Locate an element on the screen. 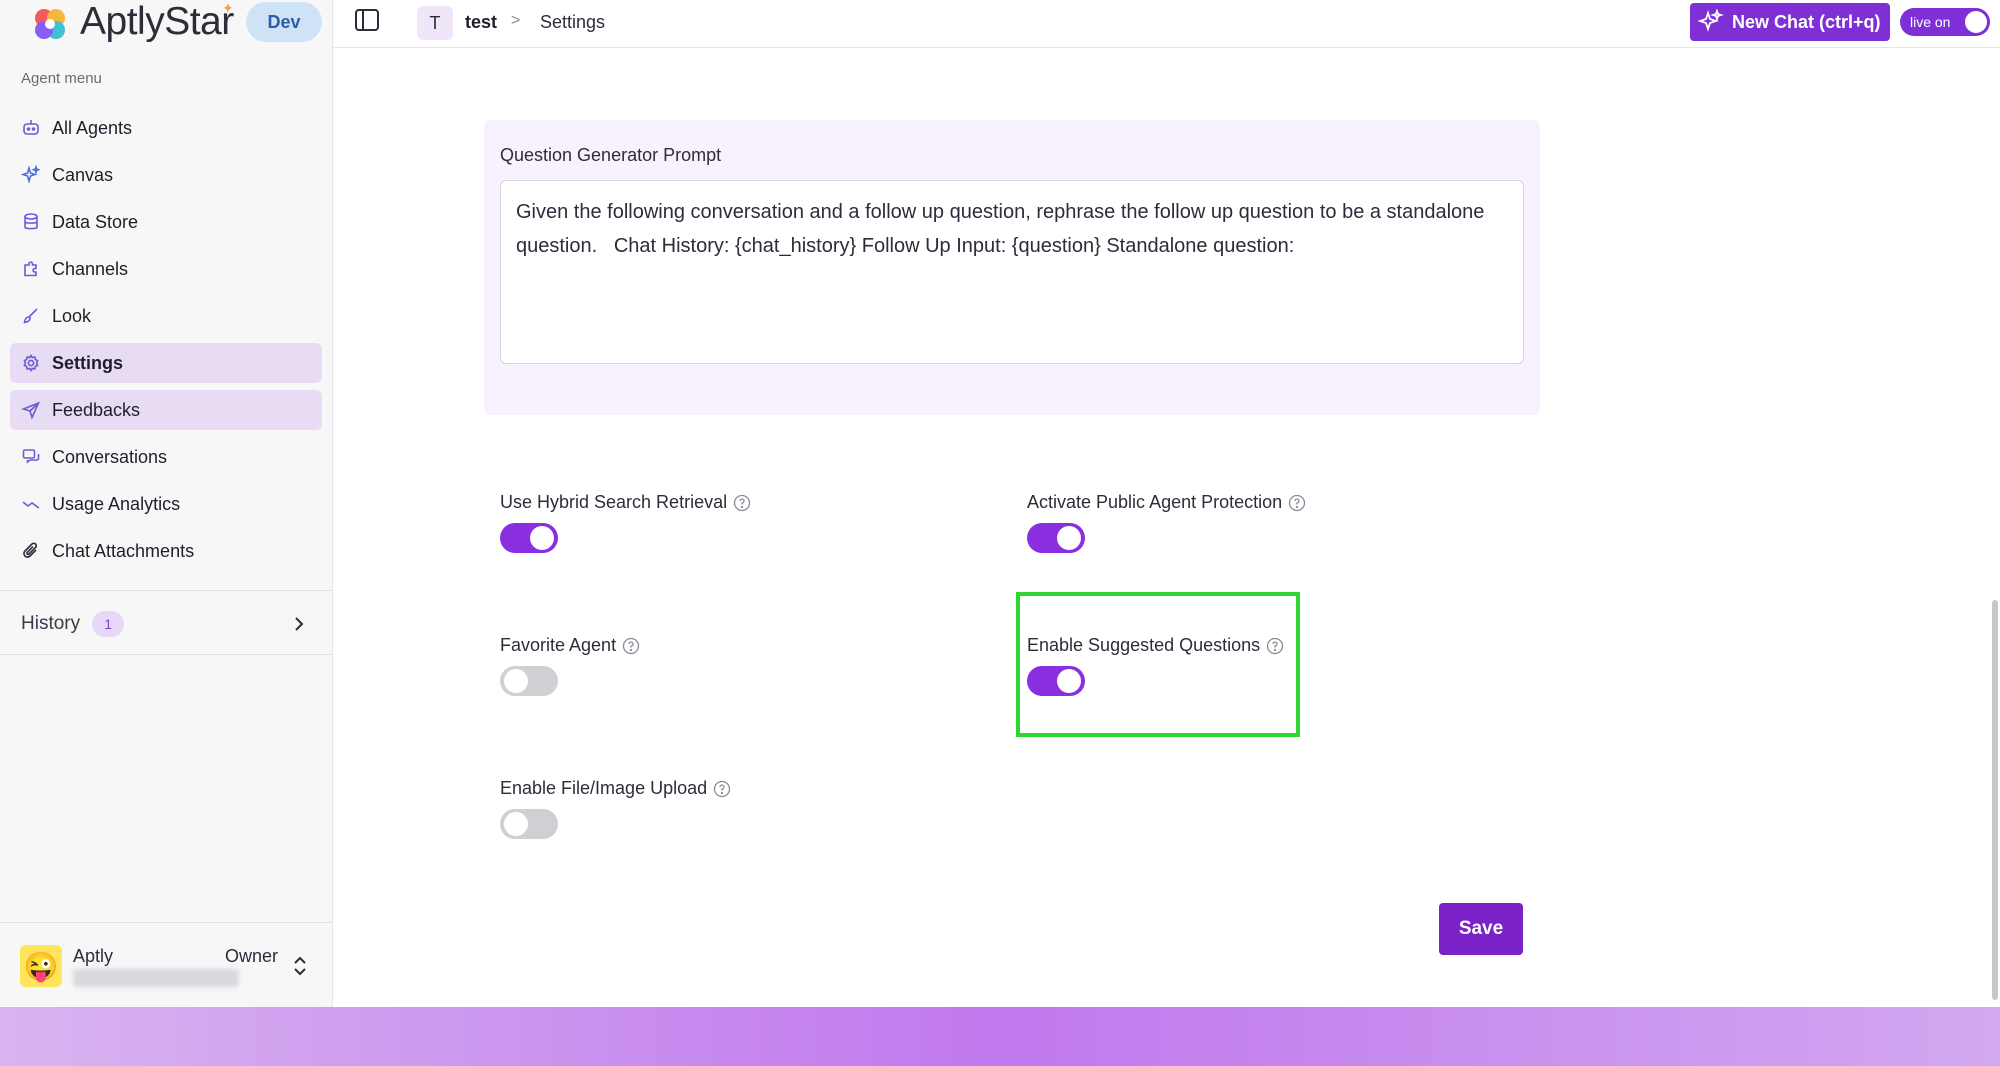  live-toggle: live on is located at coordinates (1945, 22).